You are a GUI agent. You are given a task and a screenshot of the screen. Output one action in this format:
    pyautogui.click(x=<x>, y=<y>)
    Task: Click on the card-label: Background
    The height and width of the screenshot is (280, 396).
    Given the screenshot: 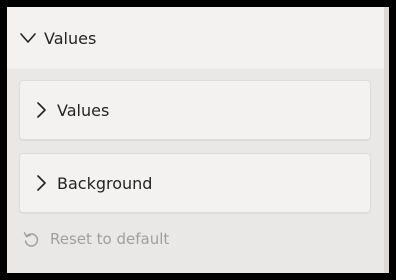 What is the action you would take?
    pyautogui.click(x=105, y=183)
    